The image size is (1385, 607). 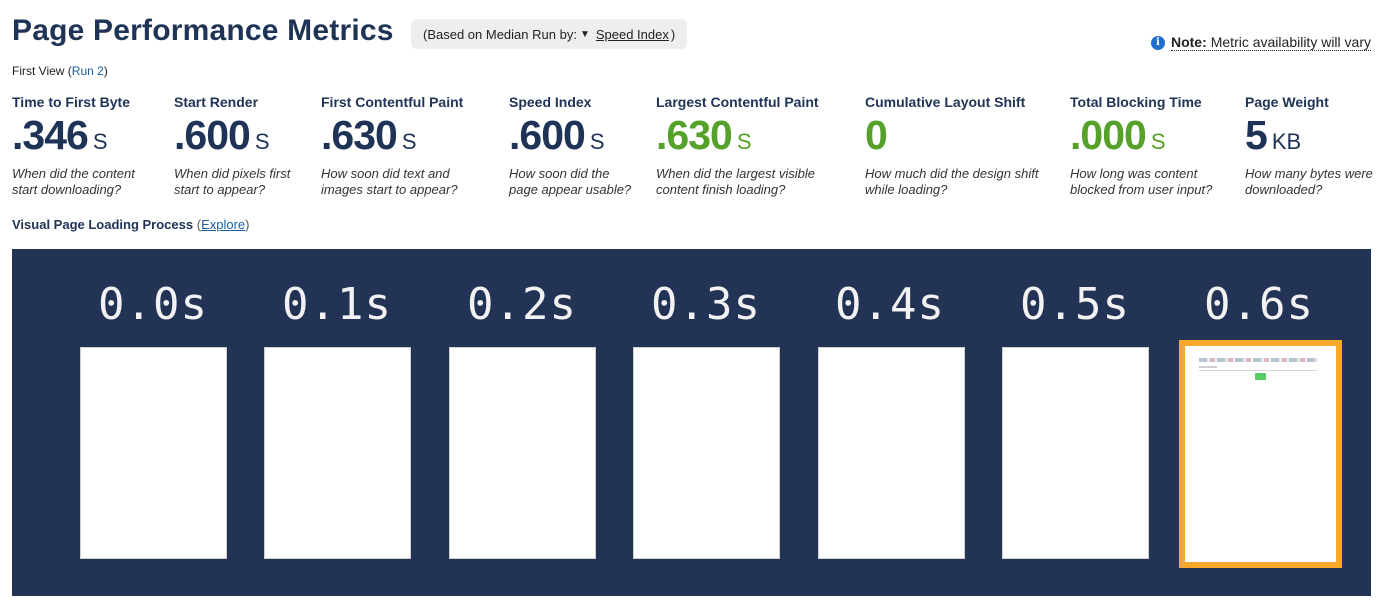 What do you see at coordinates (1259, 304) in the screenshot?
I see `frame-time-label: 0.6s` at bounding box center [1259, 304].